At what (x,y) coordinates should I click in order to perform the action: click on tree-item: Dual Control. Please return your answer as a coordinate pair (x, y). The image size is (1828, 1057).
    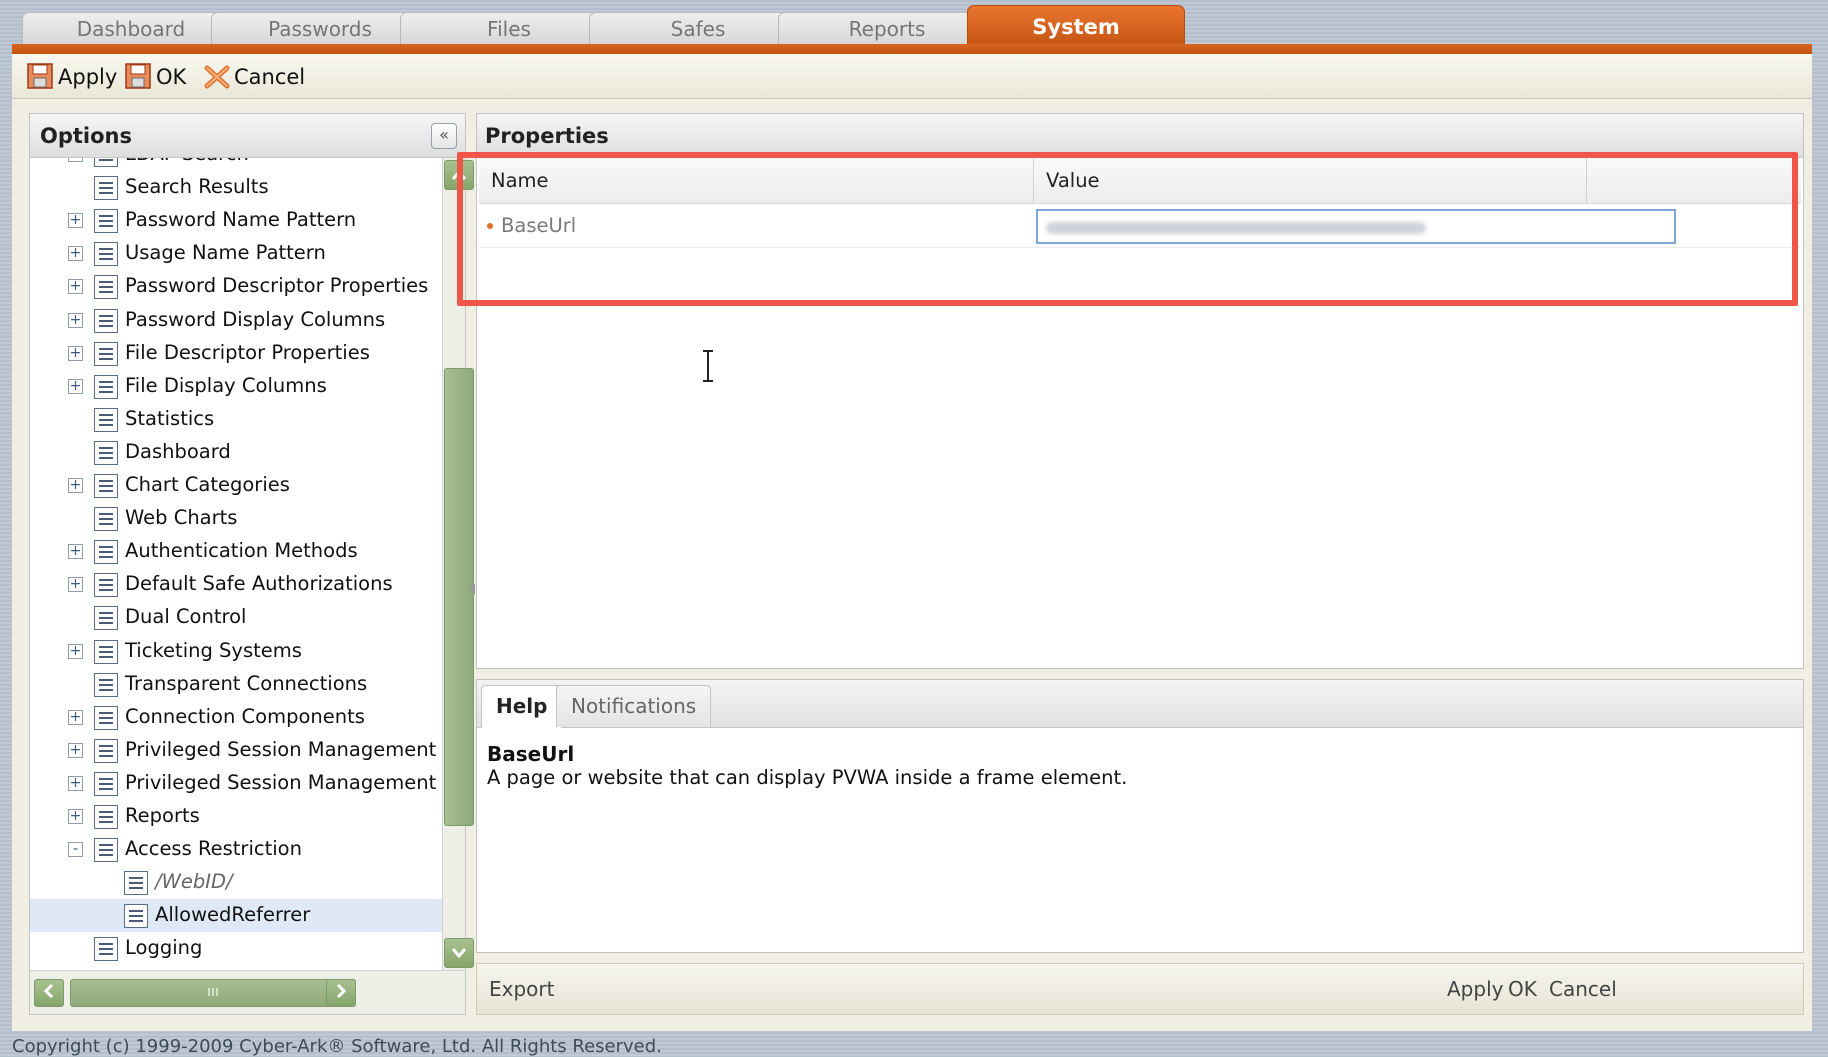
    Looking at the image, I should click on (236, 617).